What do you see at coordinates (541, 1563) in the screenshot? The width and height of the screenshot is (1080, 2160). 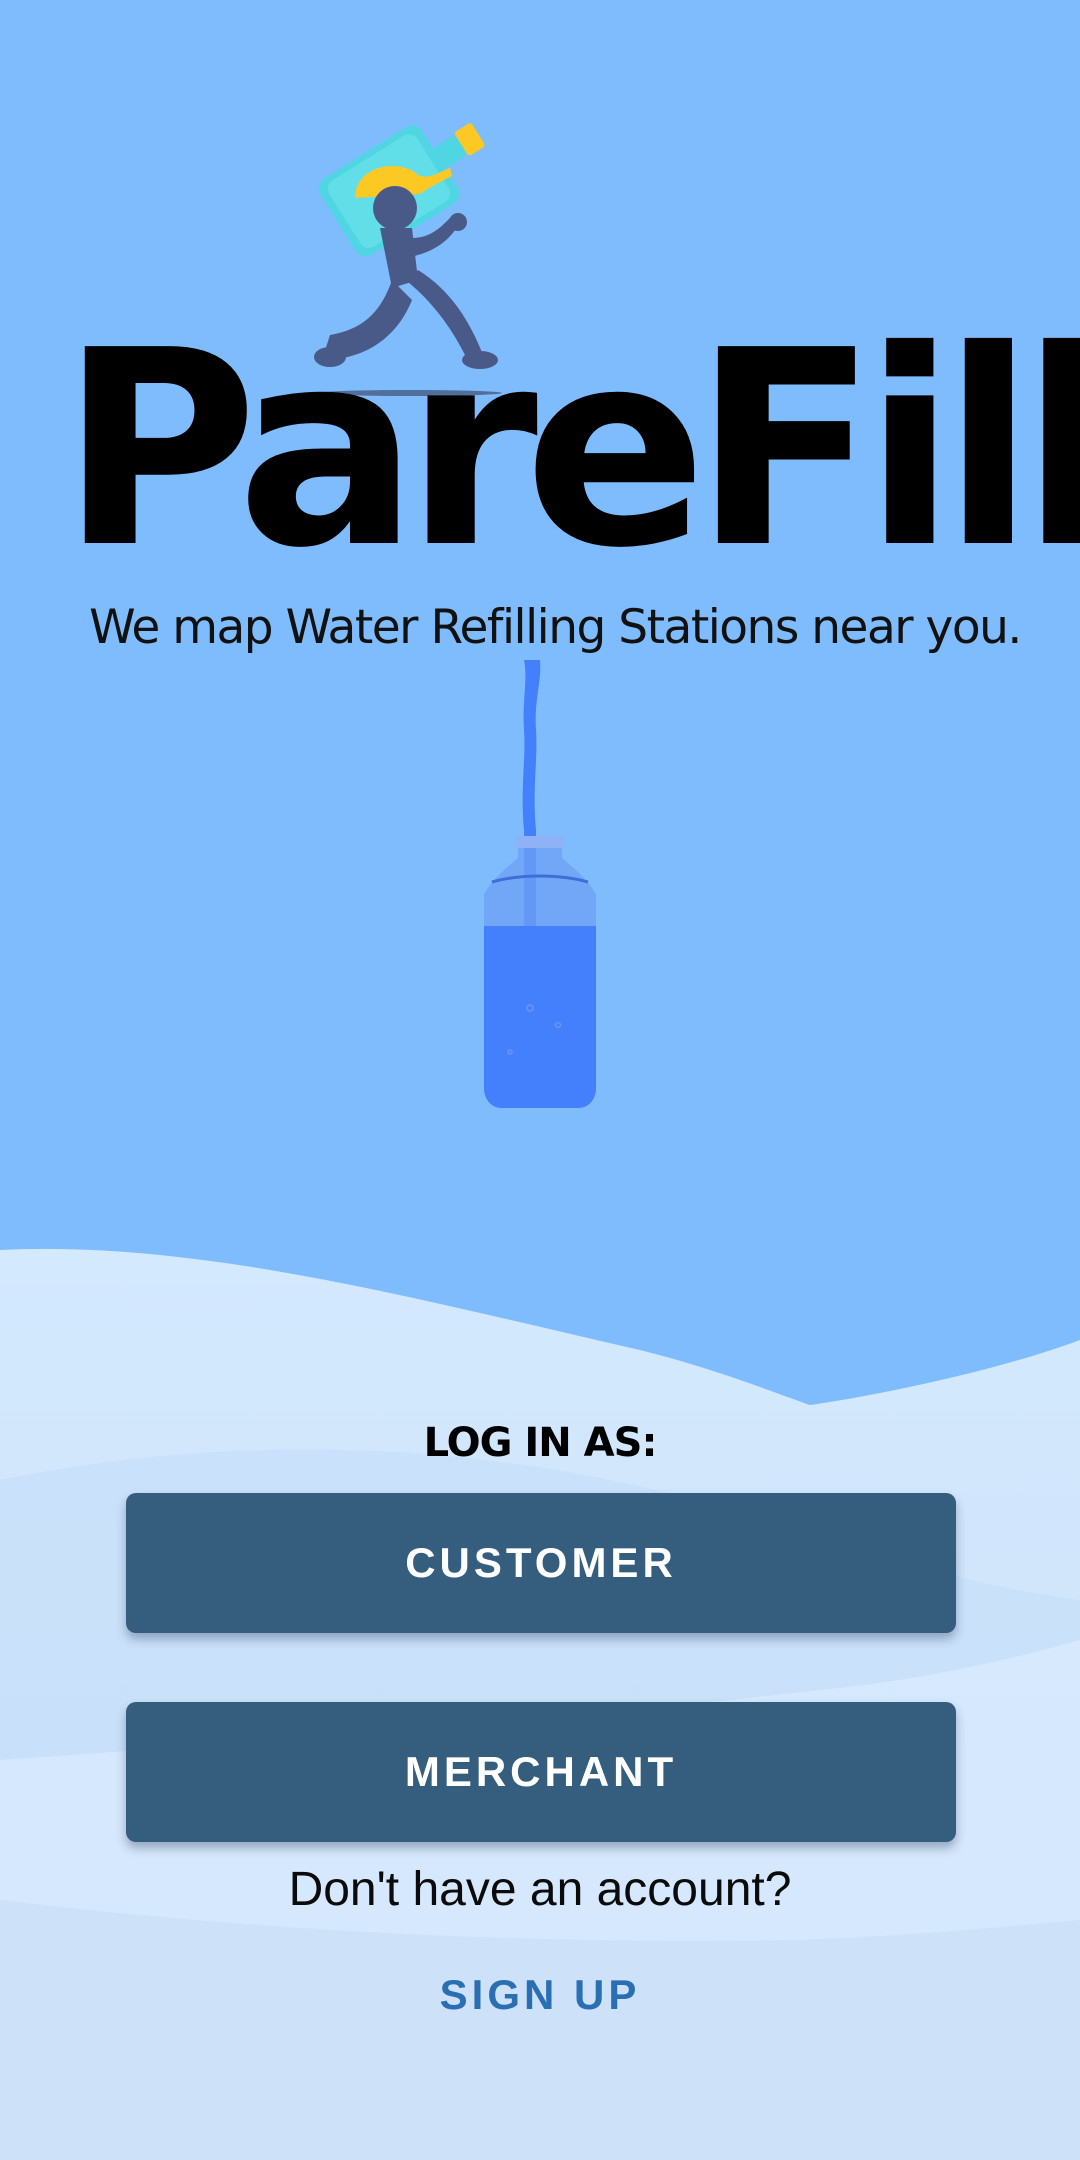 I see `customer-login-button: CUSTOMER` at bounding box center [541, 1563].